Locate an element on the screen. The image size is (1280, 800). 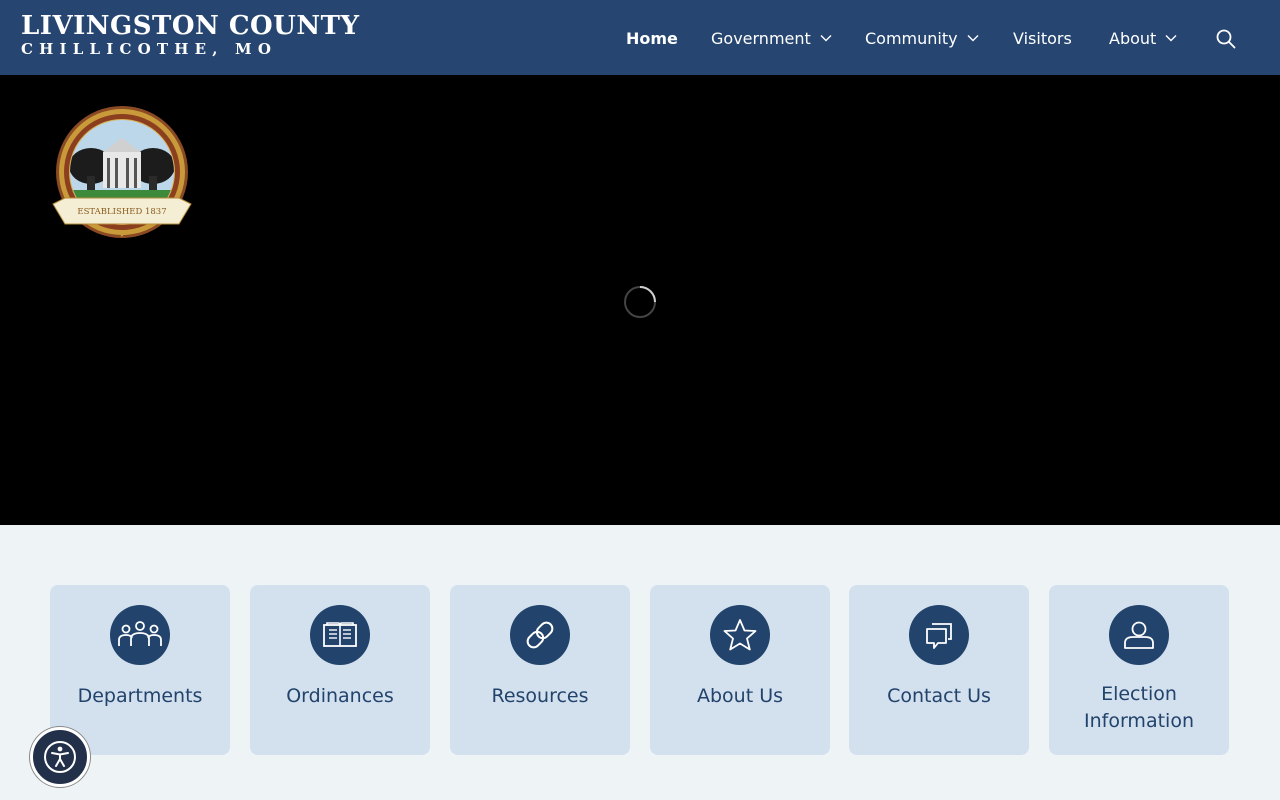
accessibility-icon is located at coordinates (60, 757).